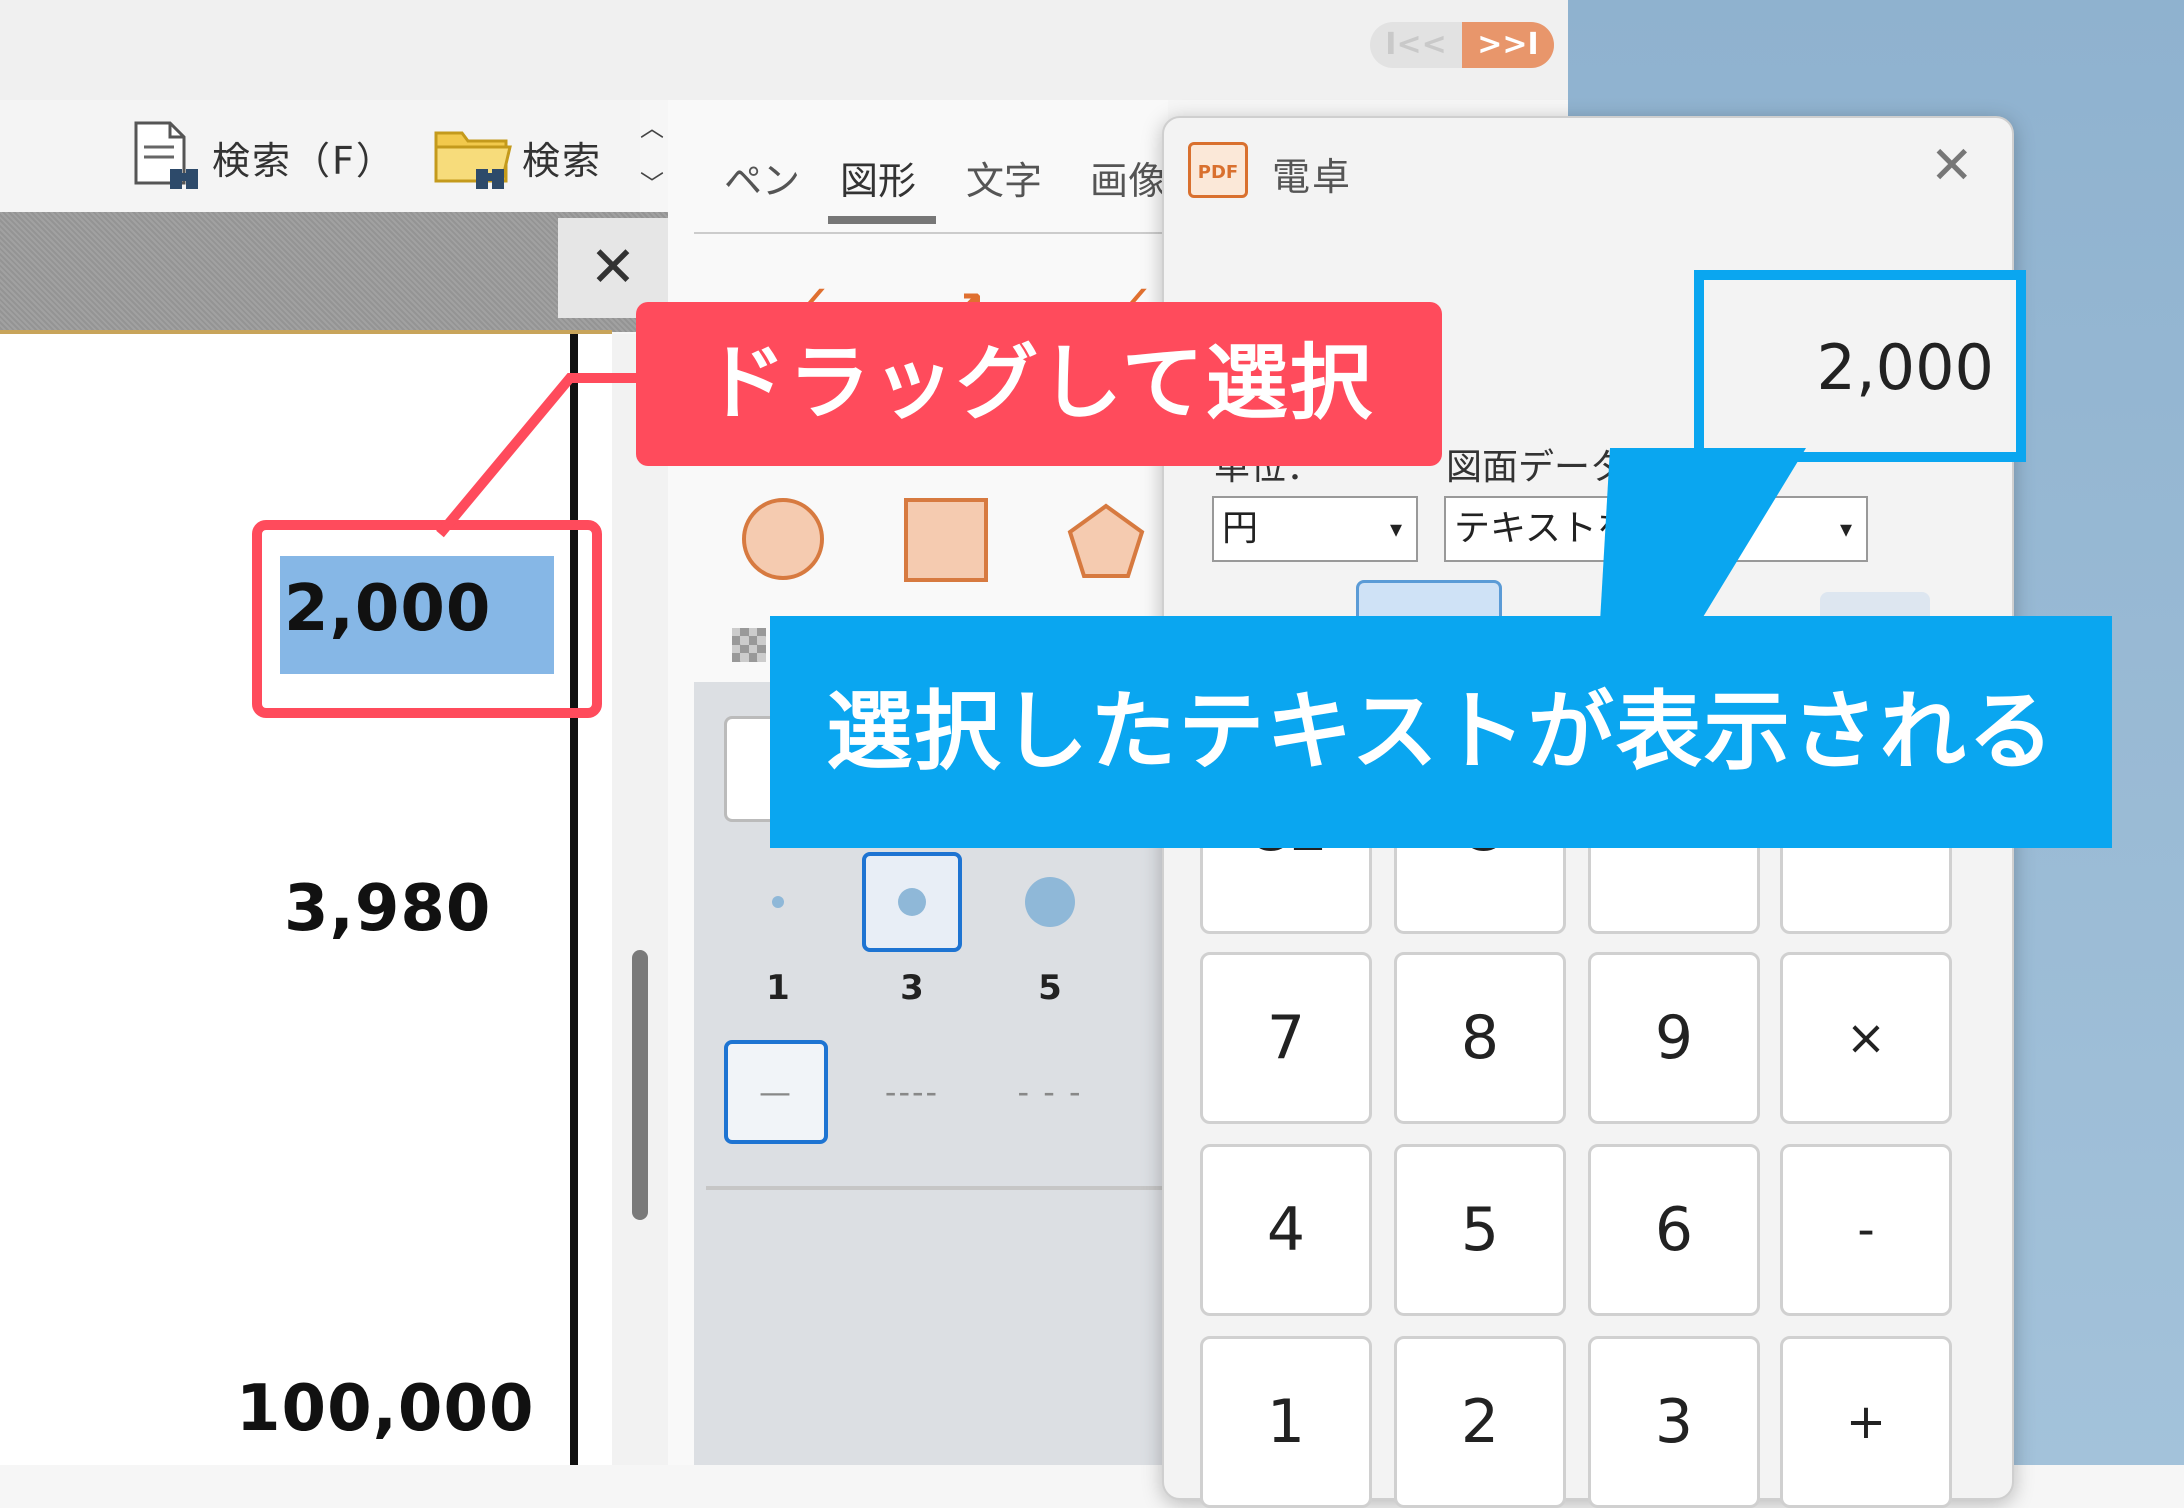 The width and height of the screenshot is (2184, 1508). Describe the element at coordinates (562, 160) in the screenshot. I see `search-folder-label: 検索` at that location.